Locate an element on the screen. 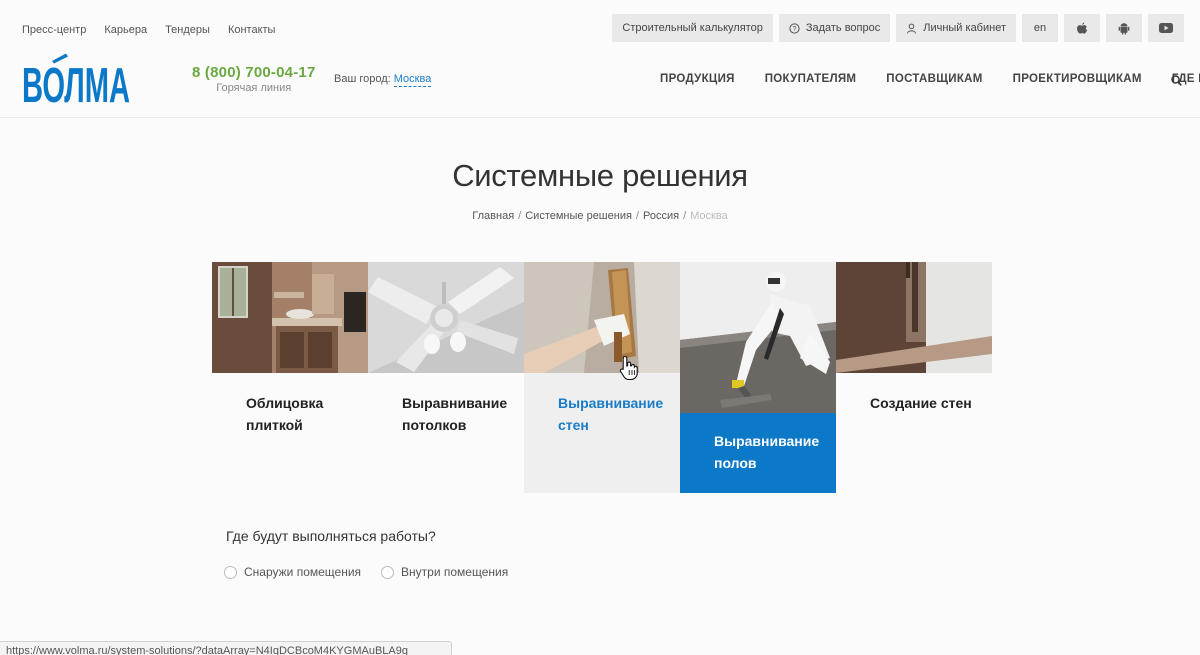 This screenshot has width=1200, height=655. tile-ceiling-leveling: Выравнивание потолков is located at coordinates (446, 377).